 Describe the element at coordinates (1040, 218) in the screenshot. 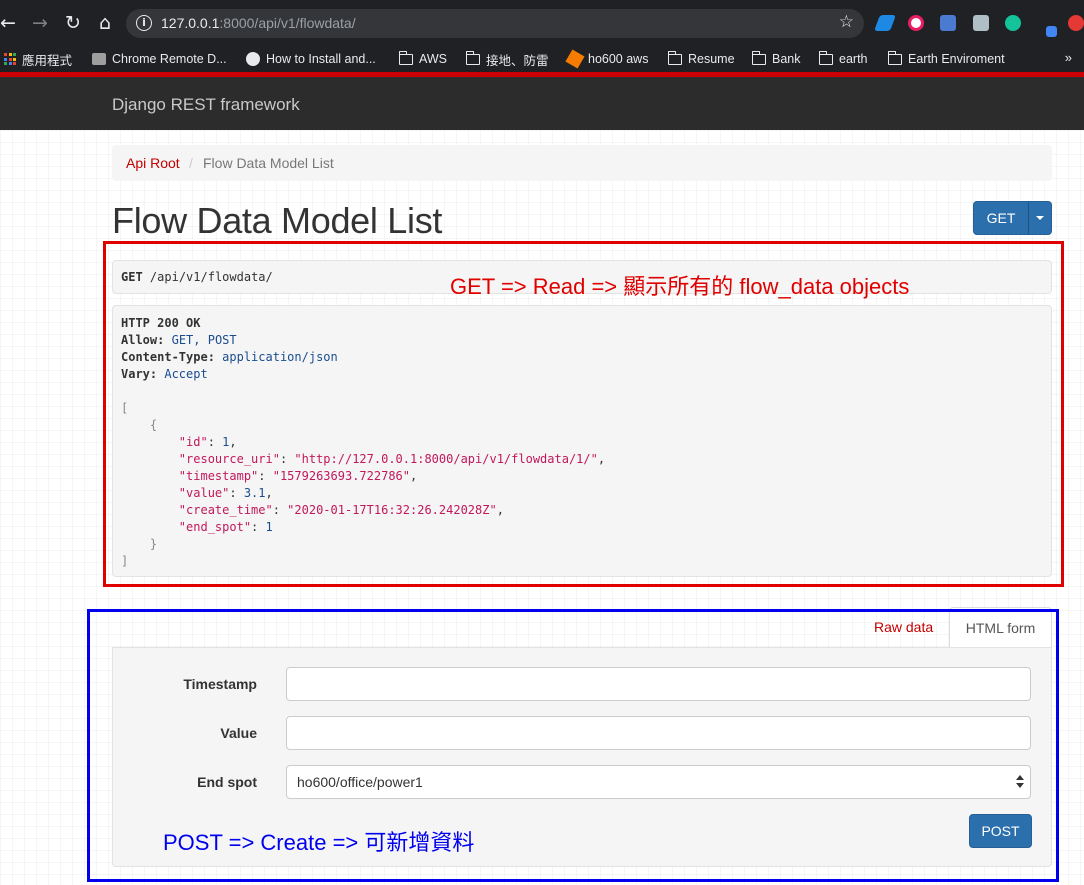

I see `chevron-down-icon` at that location.